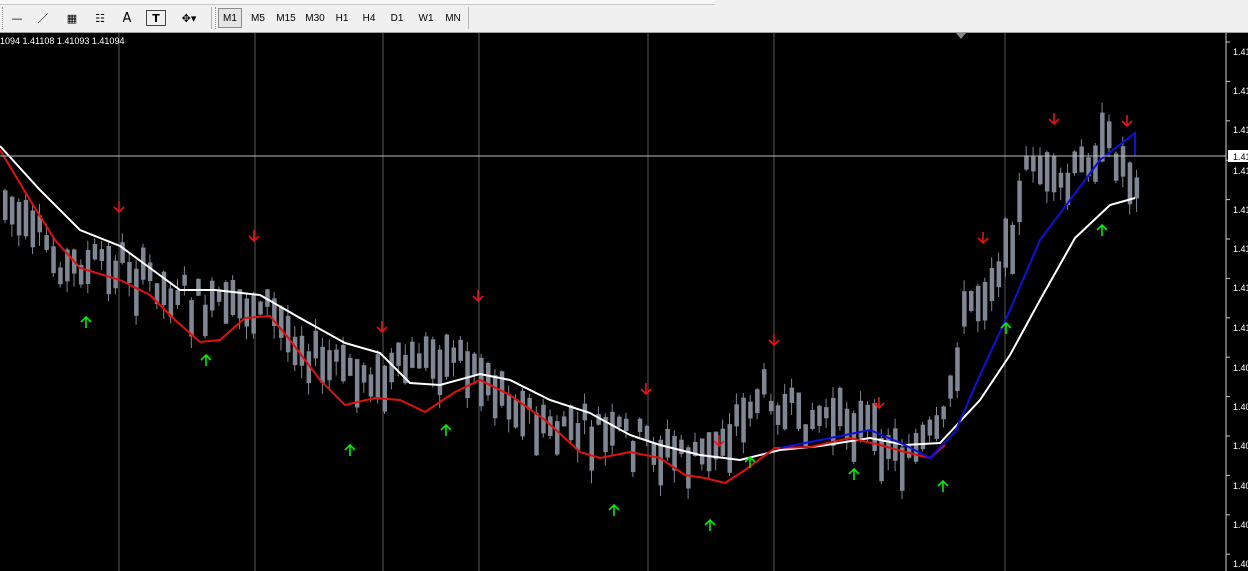 The height and width of the screenshot is (571, 1248). Describe the element at coordinates (315, 18) in the screenshot. I see `timeframe-m30-button: M30` at that location.